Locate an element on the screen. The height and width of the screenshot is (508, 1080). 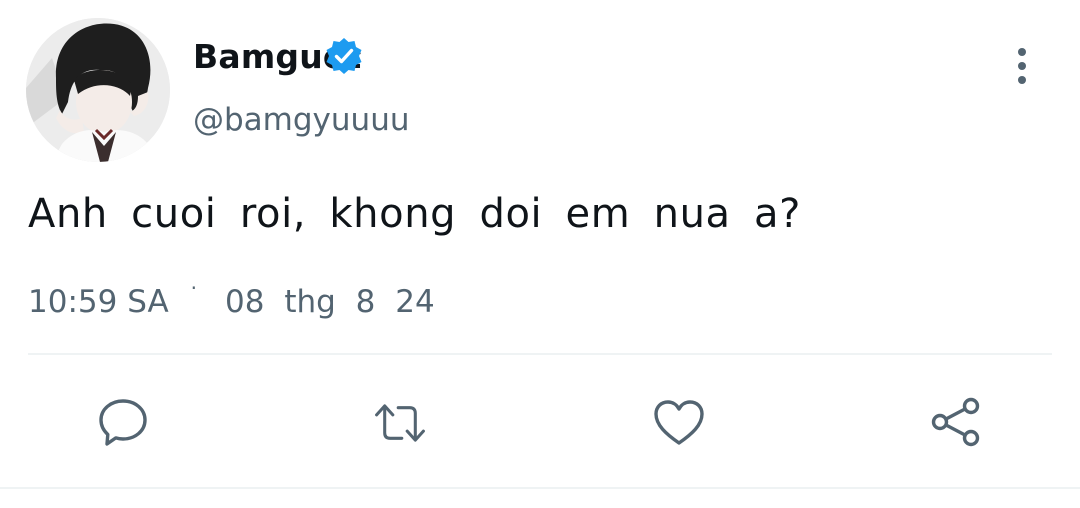
tweet-time: 10:59 SA is located at coordinates (98, 302).